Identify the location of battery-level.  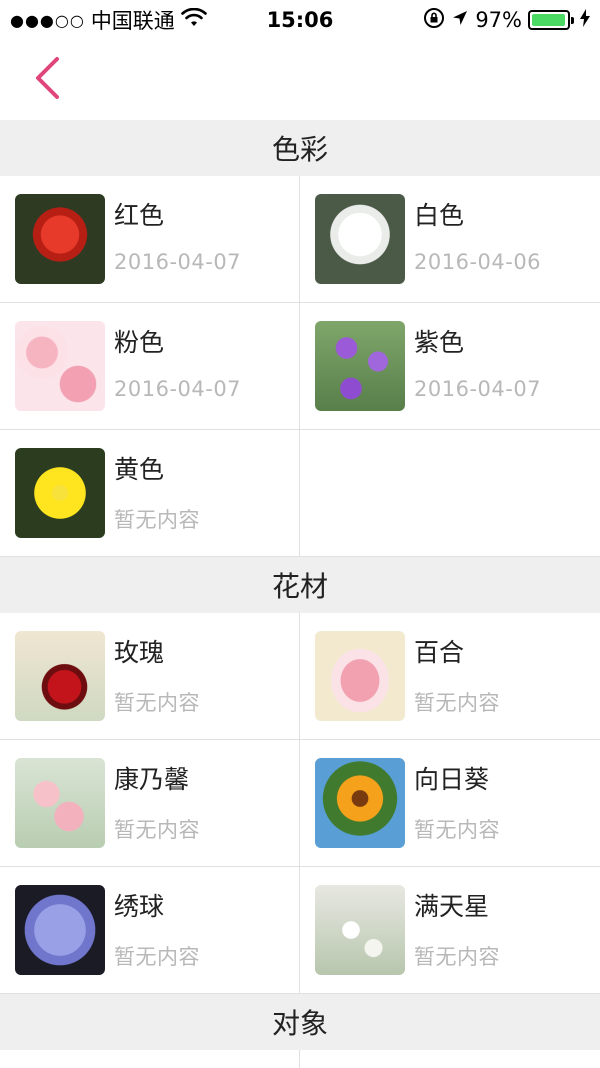
(548, 20).